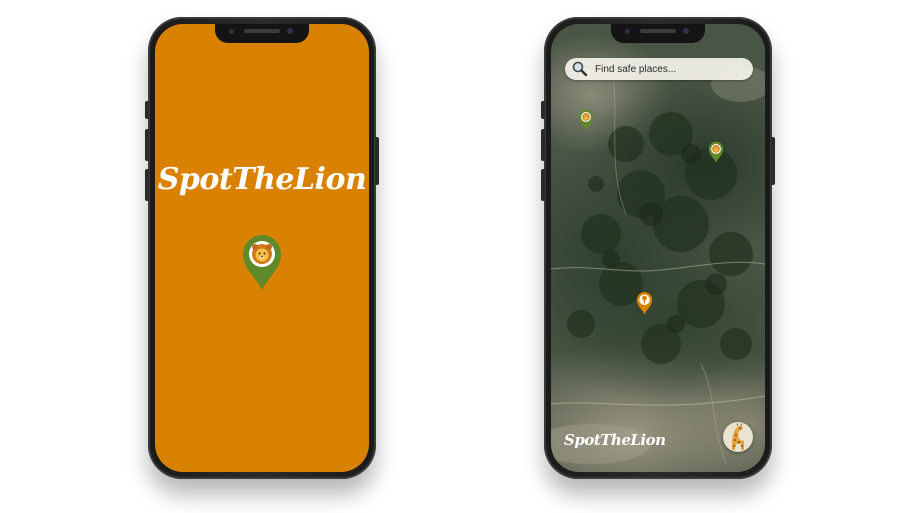  What do you see at coordinates (262, 262) in the screenshot?
I see `lion-location-pin-icon` at bounding box center [262, 262].